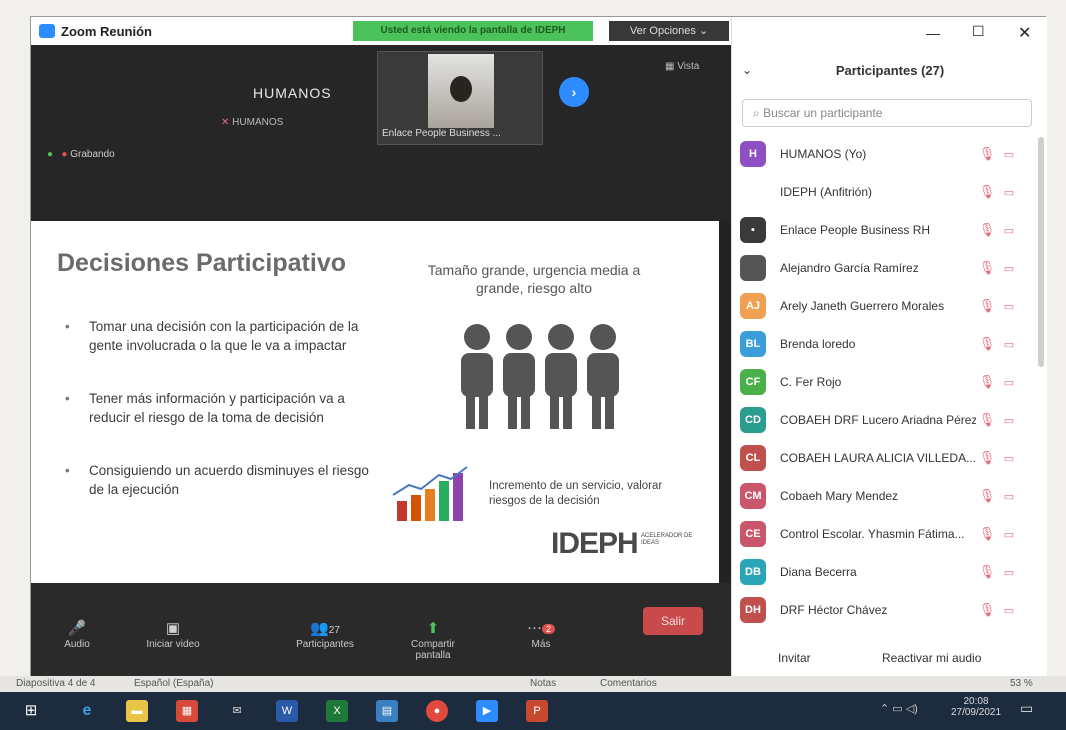 The width and height of the screenshot is (1066, 730). Describe the element at coordinates (77, 644) in the screenshot. I see `audio-button: Audio` at that location.